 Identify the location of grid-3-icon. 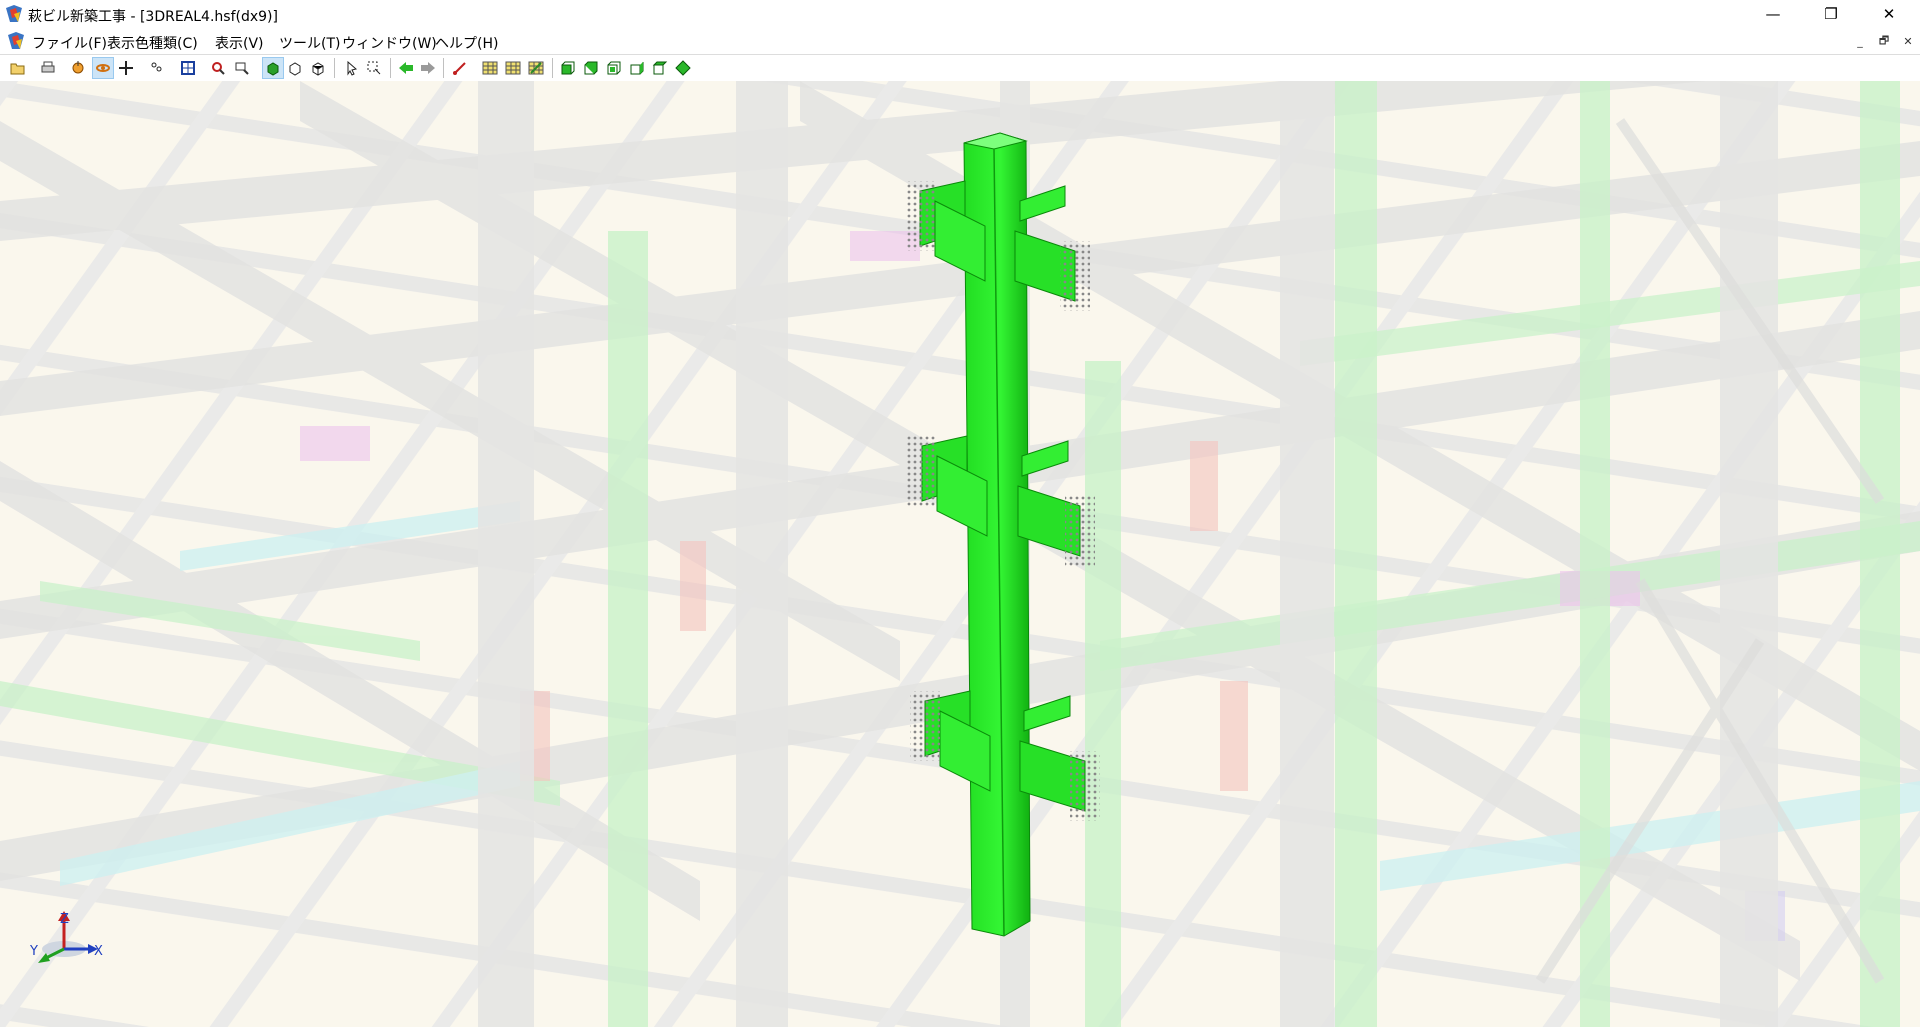
(536, 68).